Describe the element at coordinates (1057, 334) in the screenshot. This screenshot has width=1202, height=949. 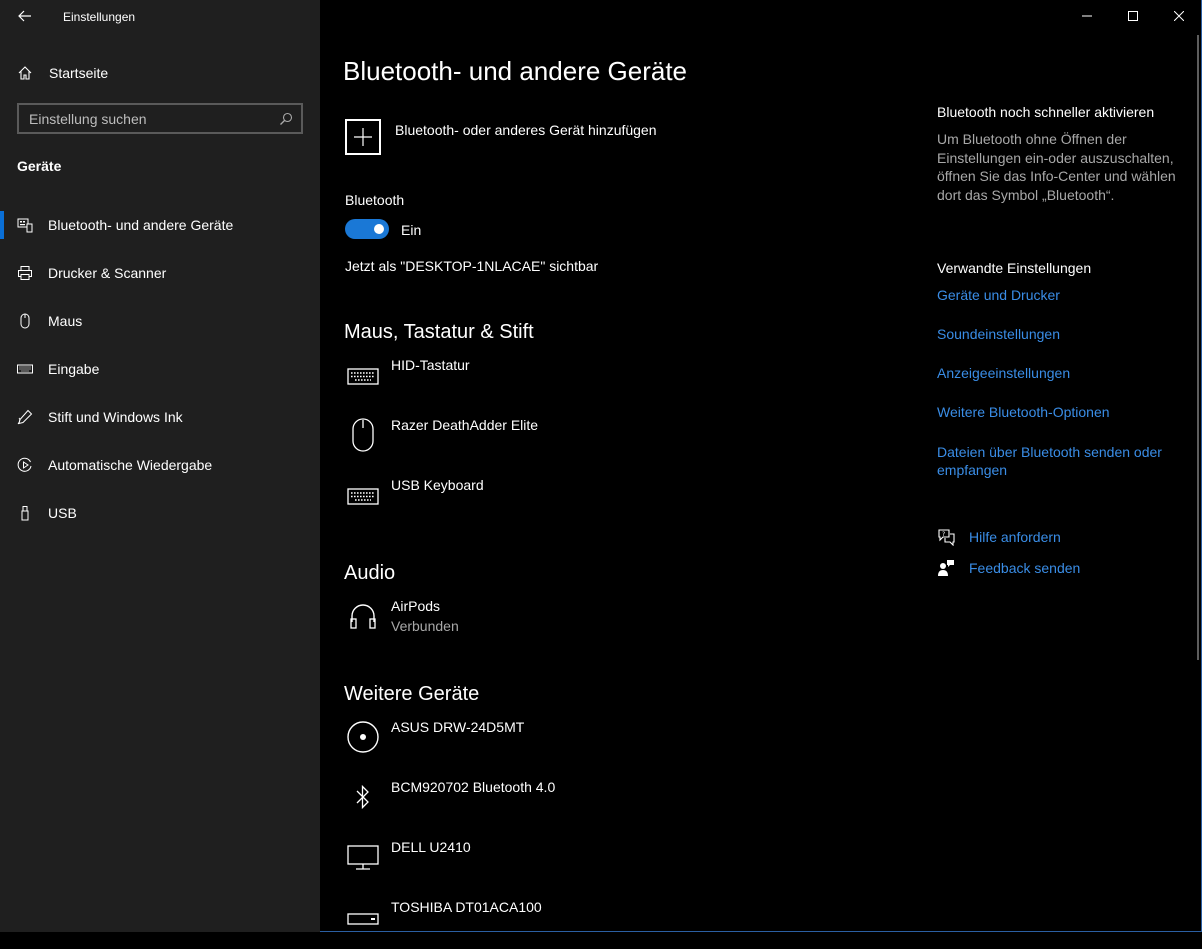
I see `link-sound-settings: Soundeinstellungen` at that location.